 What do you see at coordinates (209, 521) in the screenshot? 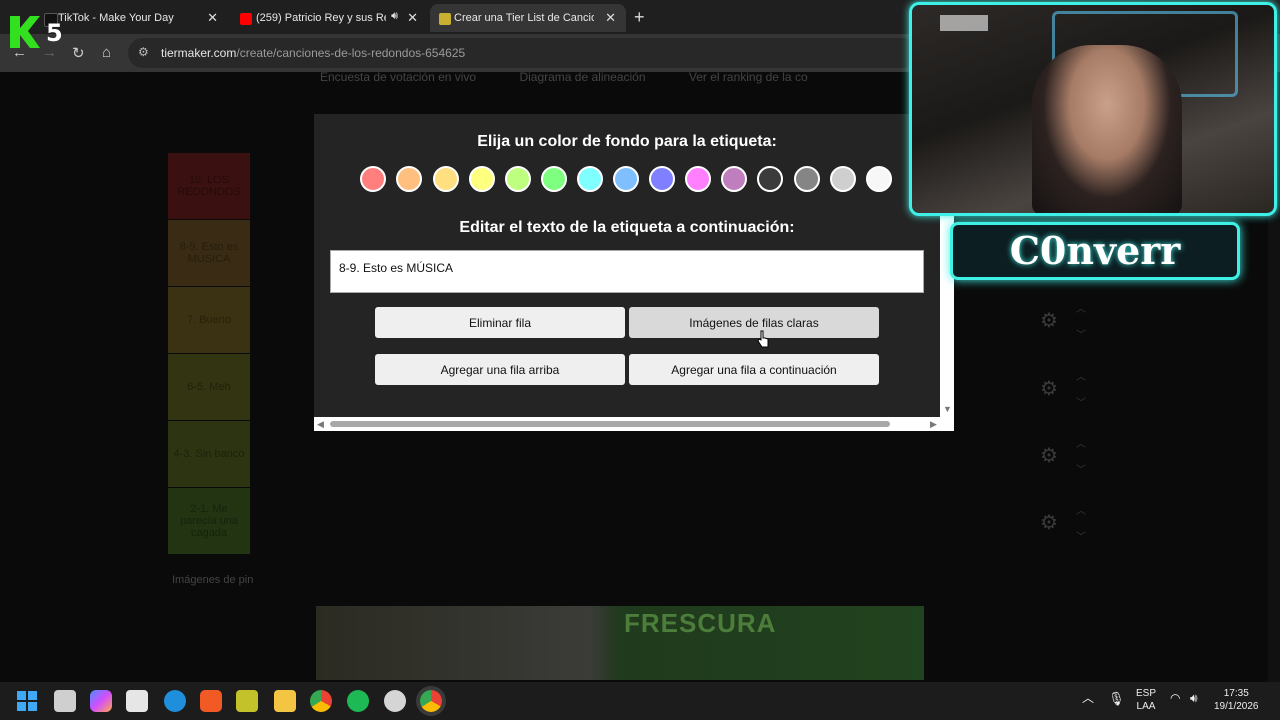
I see `tier-row-label: 2-1. Me parecía una cagada` at bounding box center [209, 521].